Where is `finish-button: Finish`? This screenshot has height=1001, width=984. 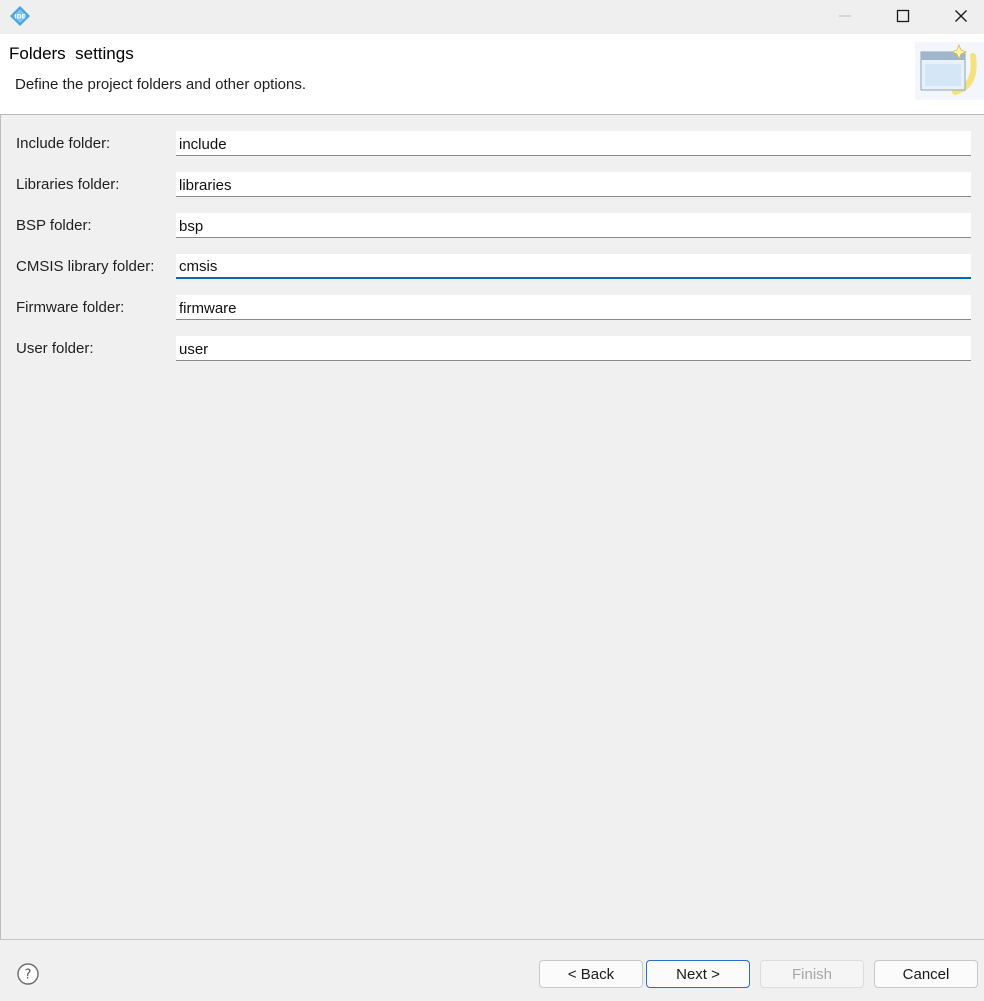
finish-button: Finish is located at coordinates (812, 974).